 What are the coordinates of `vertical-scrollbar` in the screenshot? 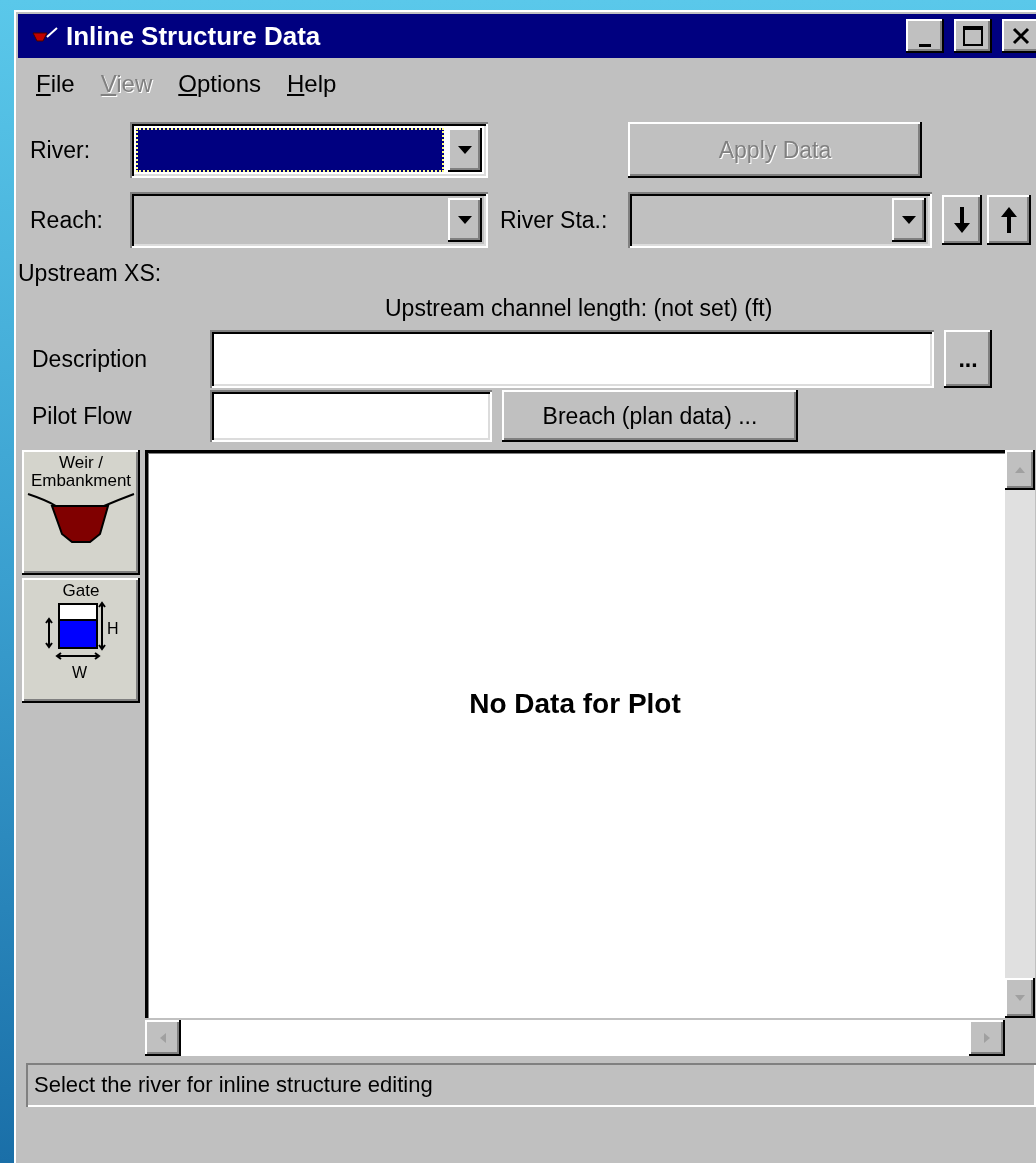 It's located at (1020, 734).